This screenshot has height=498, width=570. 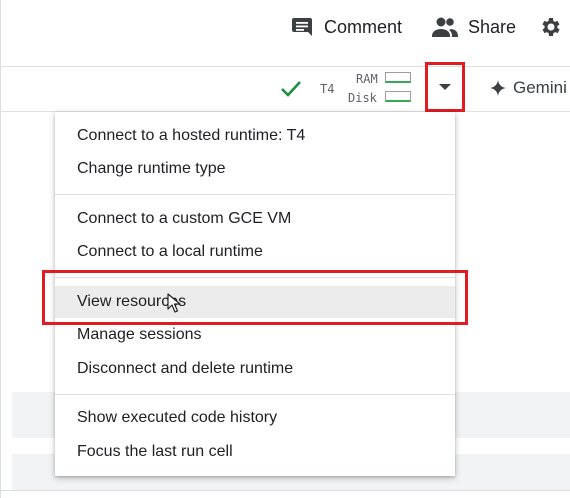 I want to click on ram-label: RAM, so click(x=367, y=79).